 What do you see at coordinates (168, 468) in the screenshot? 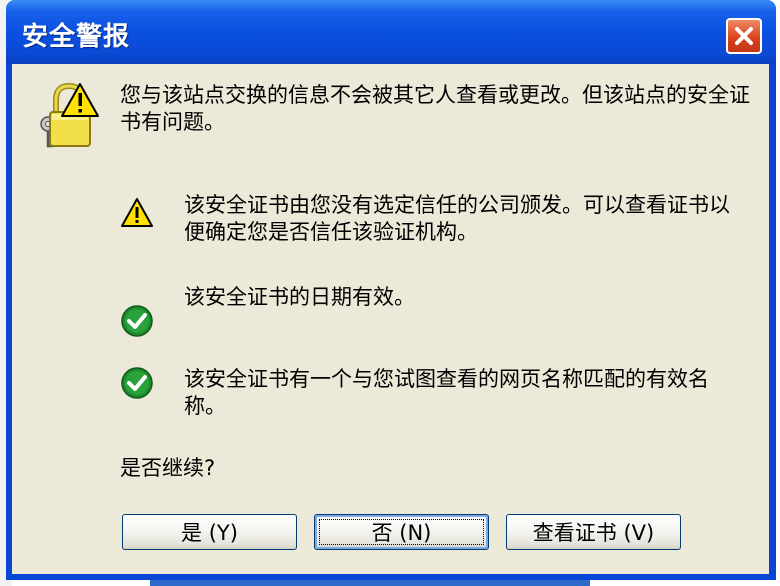
I see `continue-question: 是否继续?` at bounding box center [168, 468].